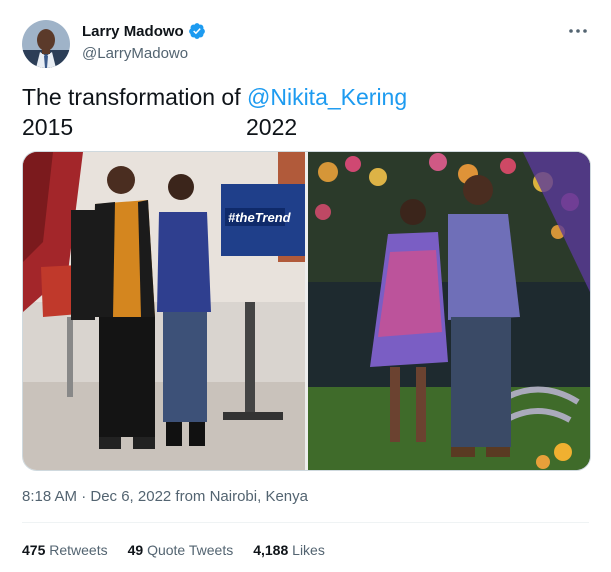  I want to click on more-options-icon, so click(578, 31).